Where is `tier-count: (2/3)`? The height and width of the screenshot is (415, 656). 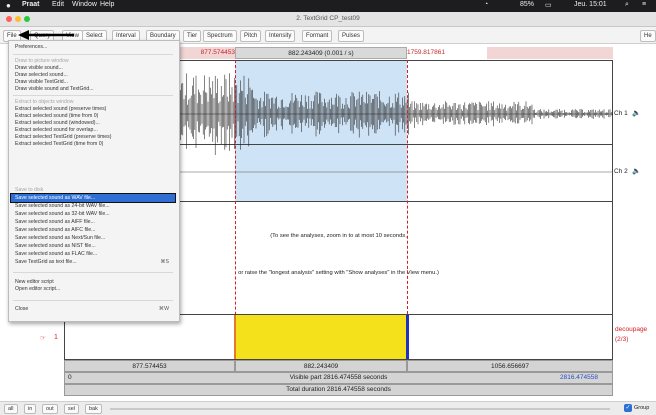
tier-count: (2/3) is located at coordinates (622, 339).